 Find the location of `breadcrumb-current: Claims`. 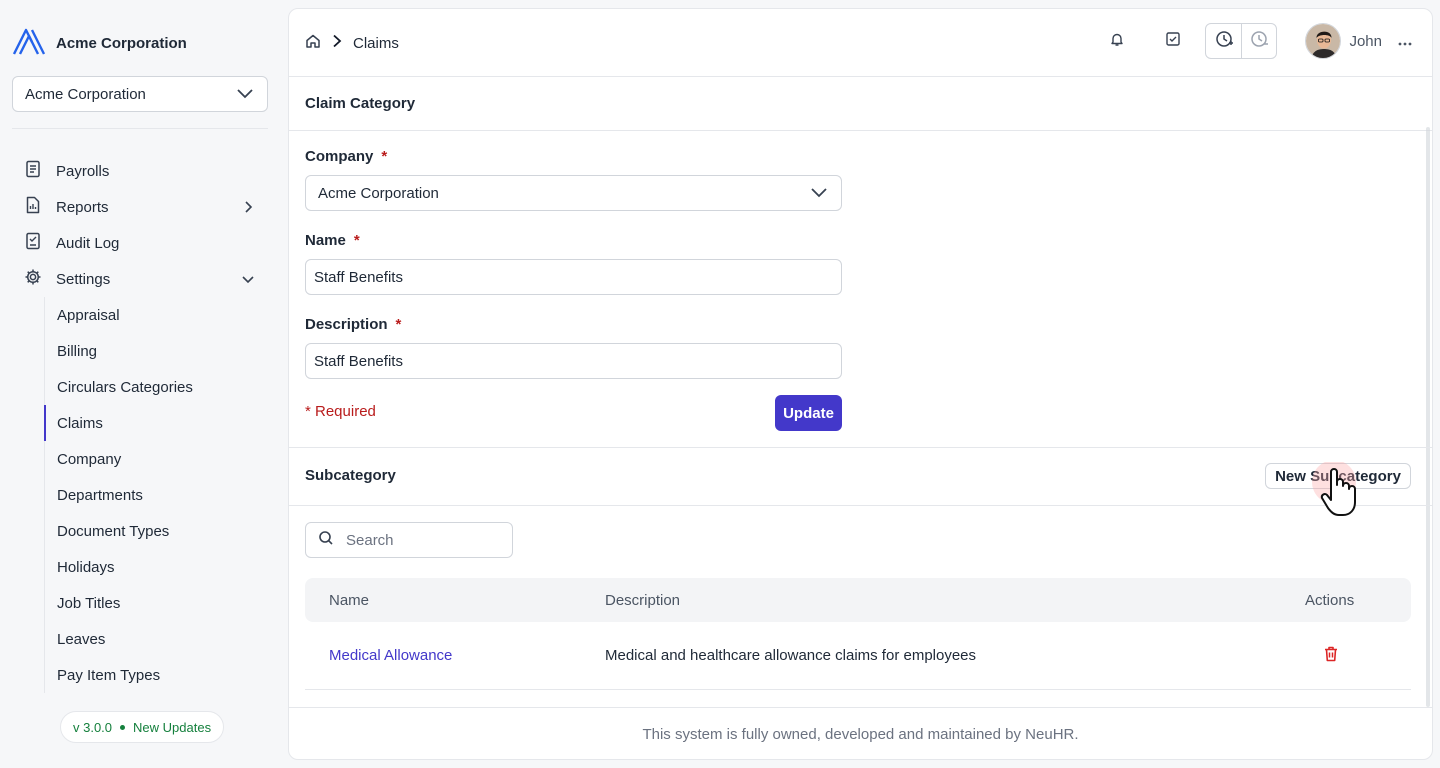

breadcrumb-current: Claims is located at coordinates (376, 43).